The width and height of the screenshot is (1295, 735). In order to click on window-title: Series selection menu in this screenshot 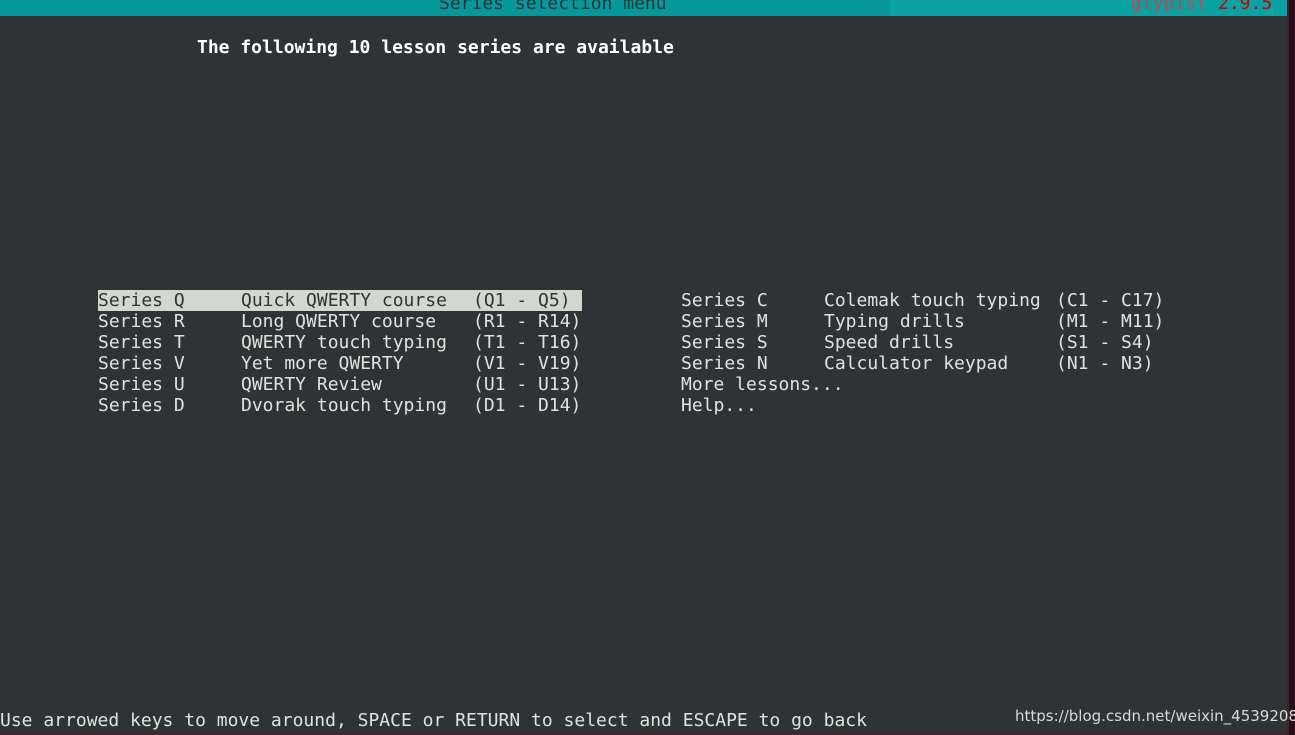, I will do `click(553, 7)`.